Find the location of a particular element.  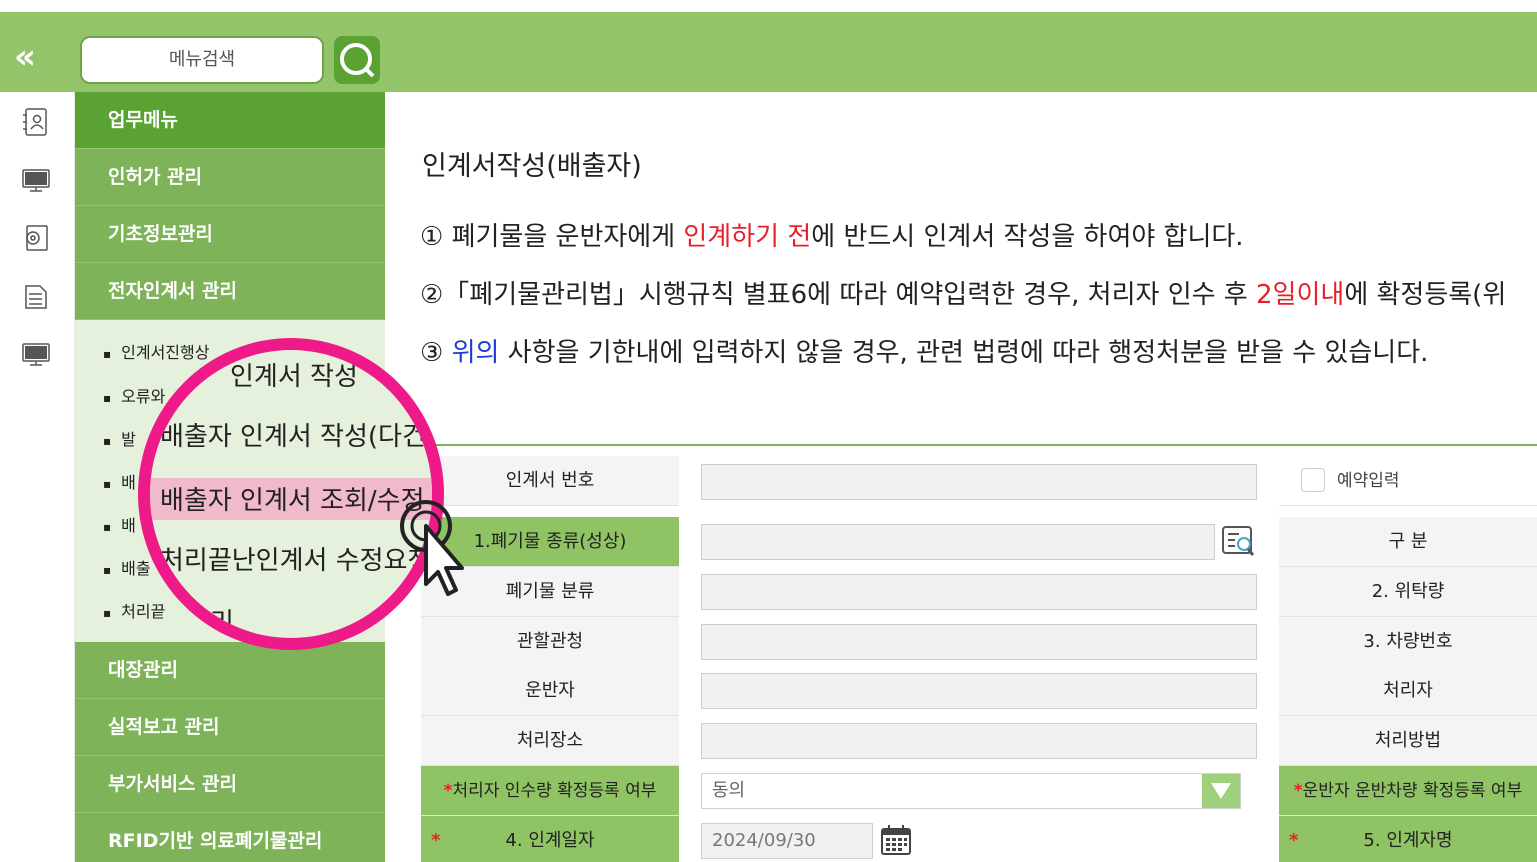

search-button is located at coordinates (357, 60).